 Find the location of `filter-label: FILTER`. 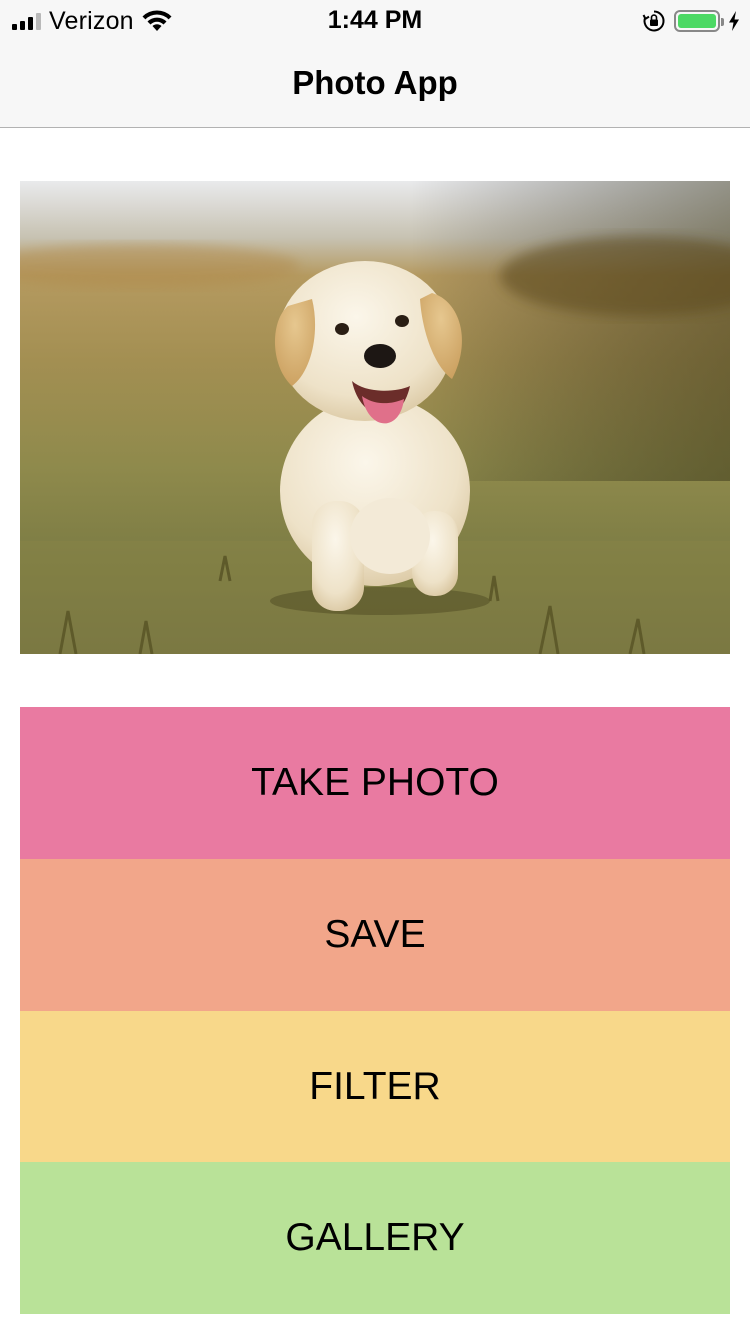

filter-label: FILTER is located at coordinates (375, 1086).